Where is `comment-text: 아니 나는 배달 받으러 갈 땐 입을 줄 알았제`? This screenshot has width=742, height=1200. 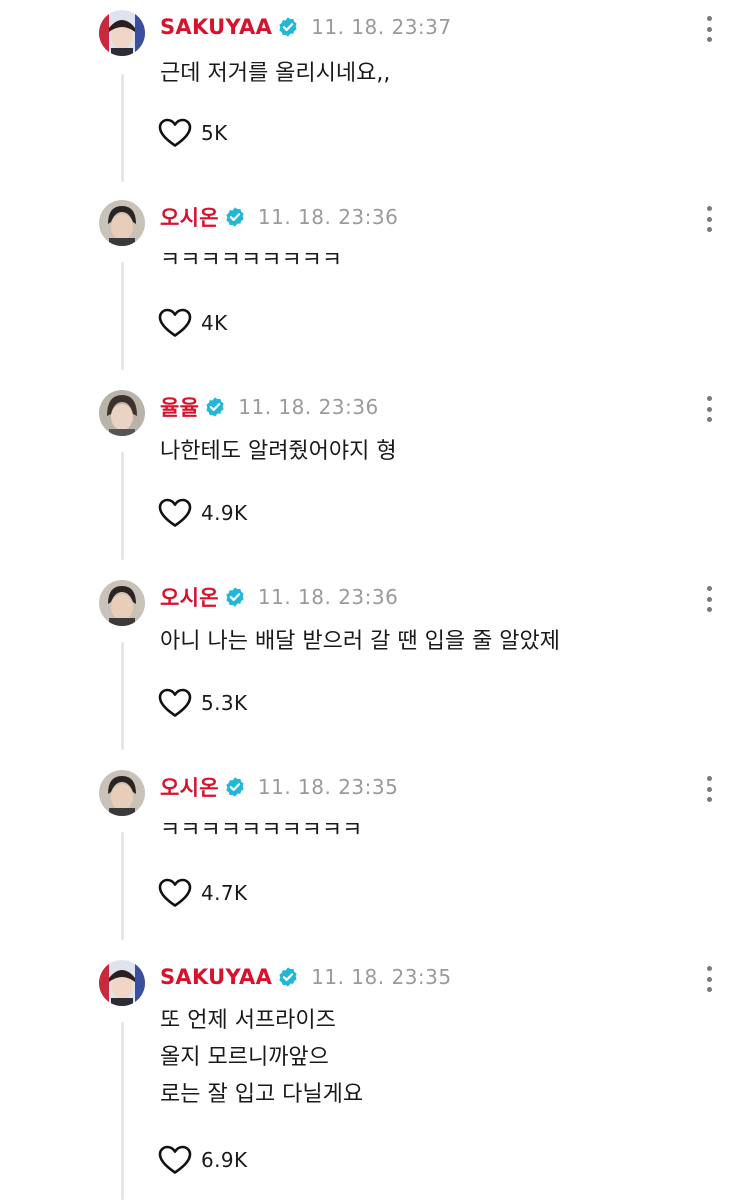 comment-text: 아니 나는 배달 받으러 갈 땐 입을 줄 알았제 is located at coordinates (360, 641).